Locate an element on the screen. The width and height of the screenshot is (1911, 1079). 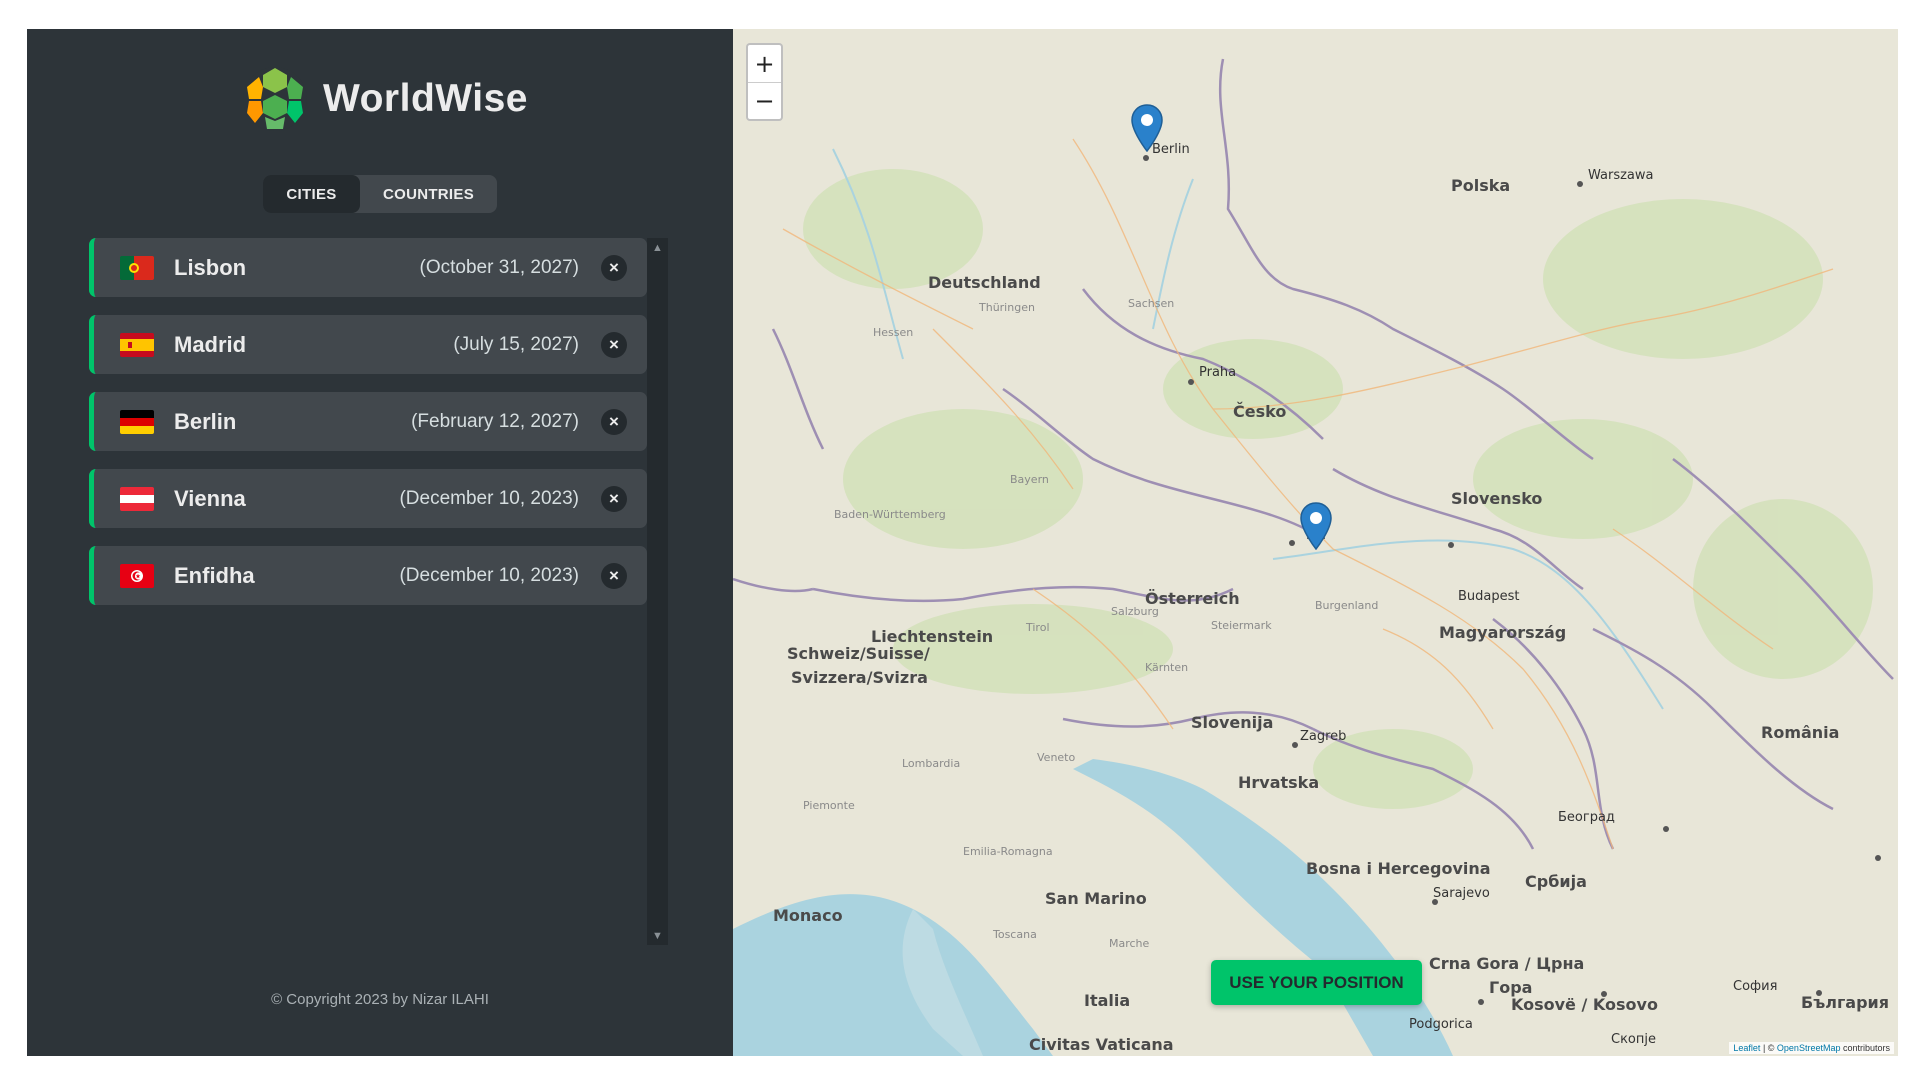
map-label-sofia: София is located at coordinates (1755, 986).